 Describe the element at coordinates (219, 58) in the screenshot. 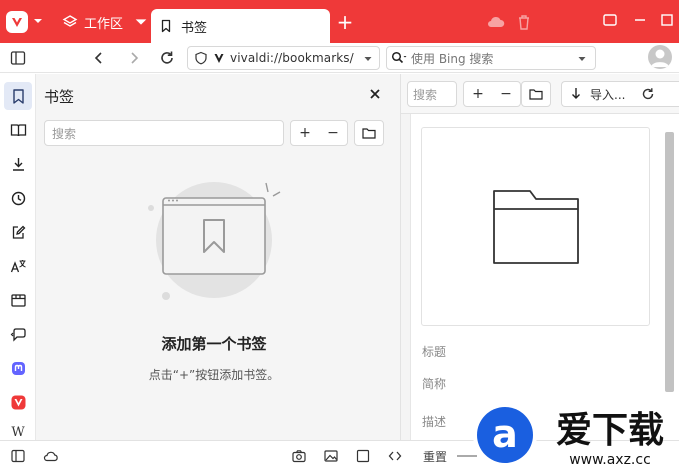

I see `vivaldi-small-icon` at that location.